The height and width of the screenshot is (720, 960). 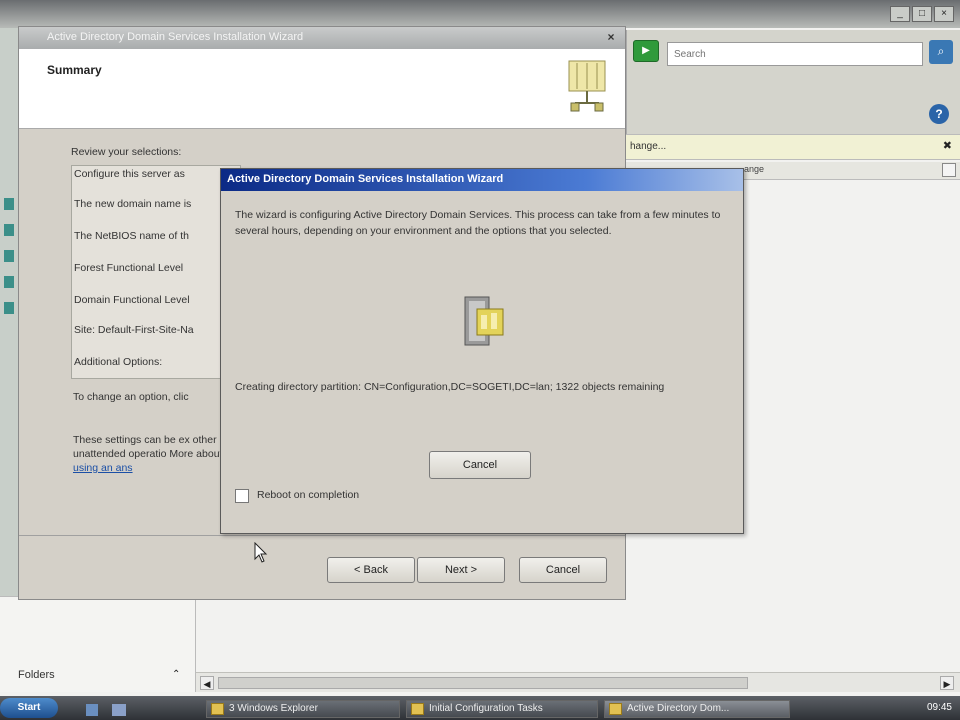 What do you see at coordinates (131, 397) in the screenshot?
I see `change-hint: To change an option, clic` at bounding box center [131, 397].